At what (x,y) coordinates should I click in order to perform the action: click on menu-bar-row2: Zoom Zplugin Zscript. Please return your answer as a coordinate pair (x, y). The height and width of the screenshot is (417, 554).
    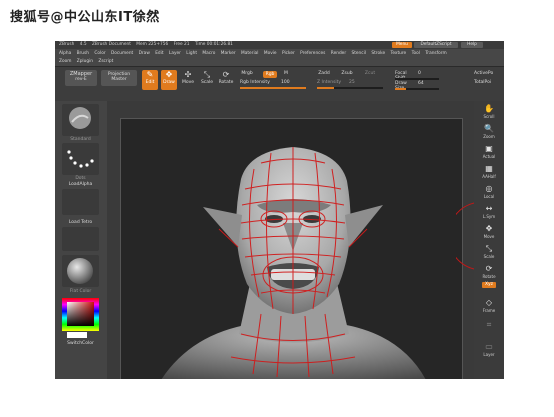
    Looking at the image, I should click on (279, 62).